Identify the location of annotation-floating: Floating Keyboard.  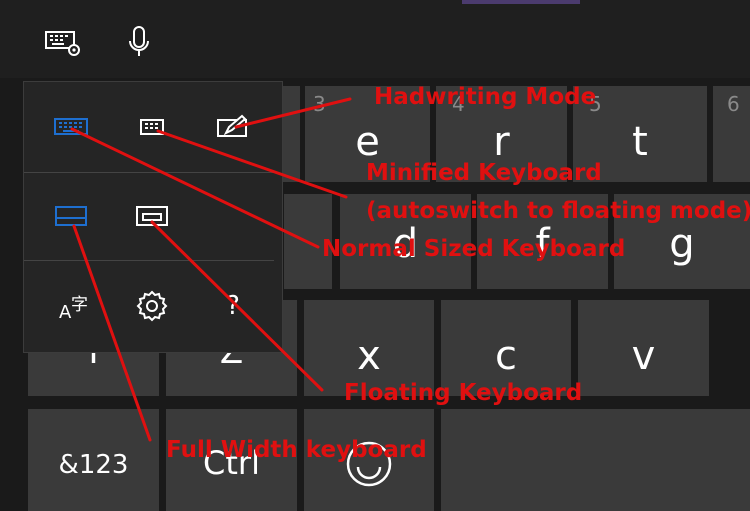
(463, 393).